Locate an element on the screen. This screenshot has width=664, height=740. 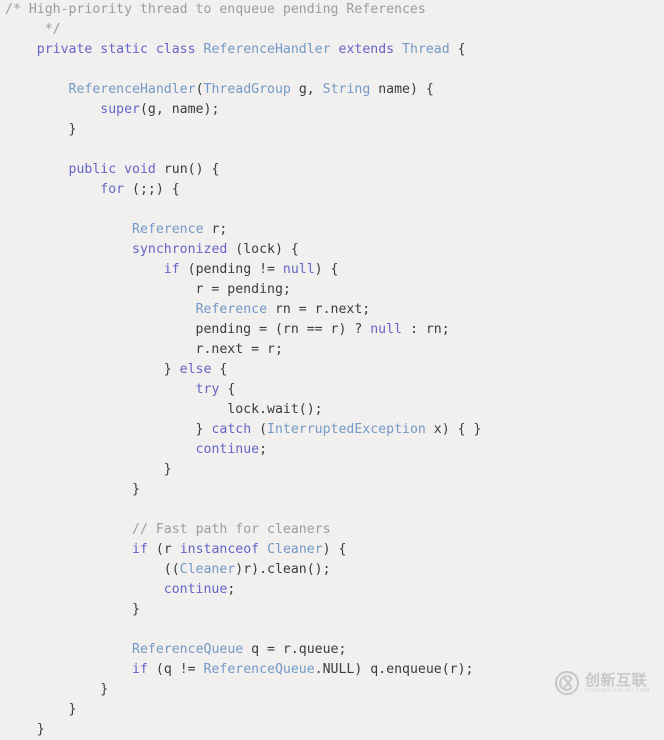
code-line: Reference rn = r.next; is located at coordinates (332, 310).